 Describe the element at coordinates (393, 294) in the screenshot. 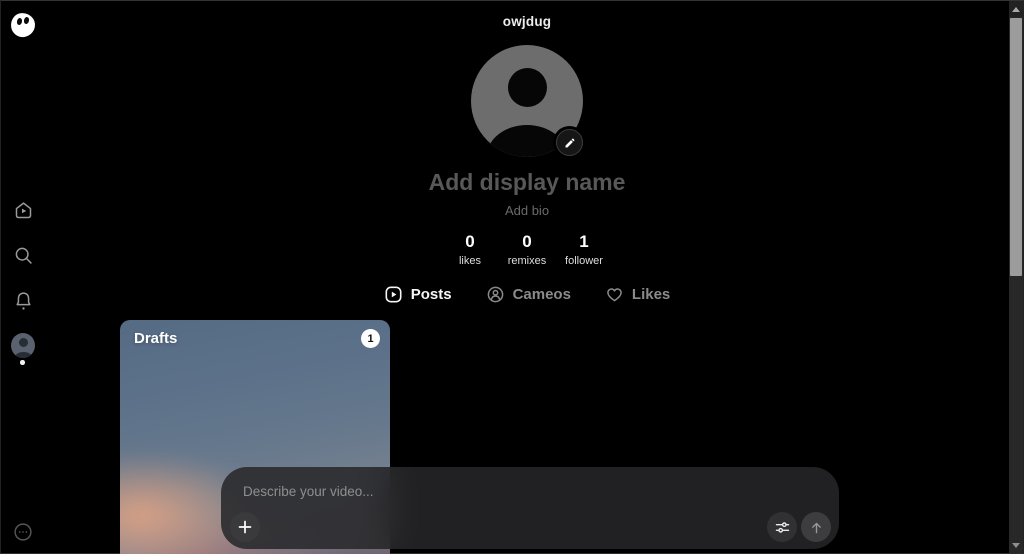

I see `play-square-icon` at that location.